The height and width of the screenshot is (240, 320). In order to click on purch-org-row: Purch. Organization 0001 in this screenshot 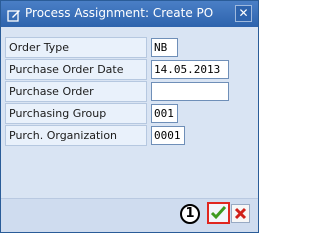, I will do `click(116, 136)`.